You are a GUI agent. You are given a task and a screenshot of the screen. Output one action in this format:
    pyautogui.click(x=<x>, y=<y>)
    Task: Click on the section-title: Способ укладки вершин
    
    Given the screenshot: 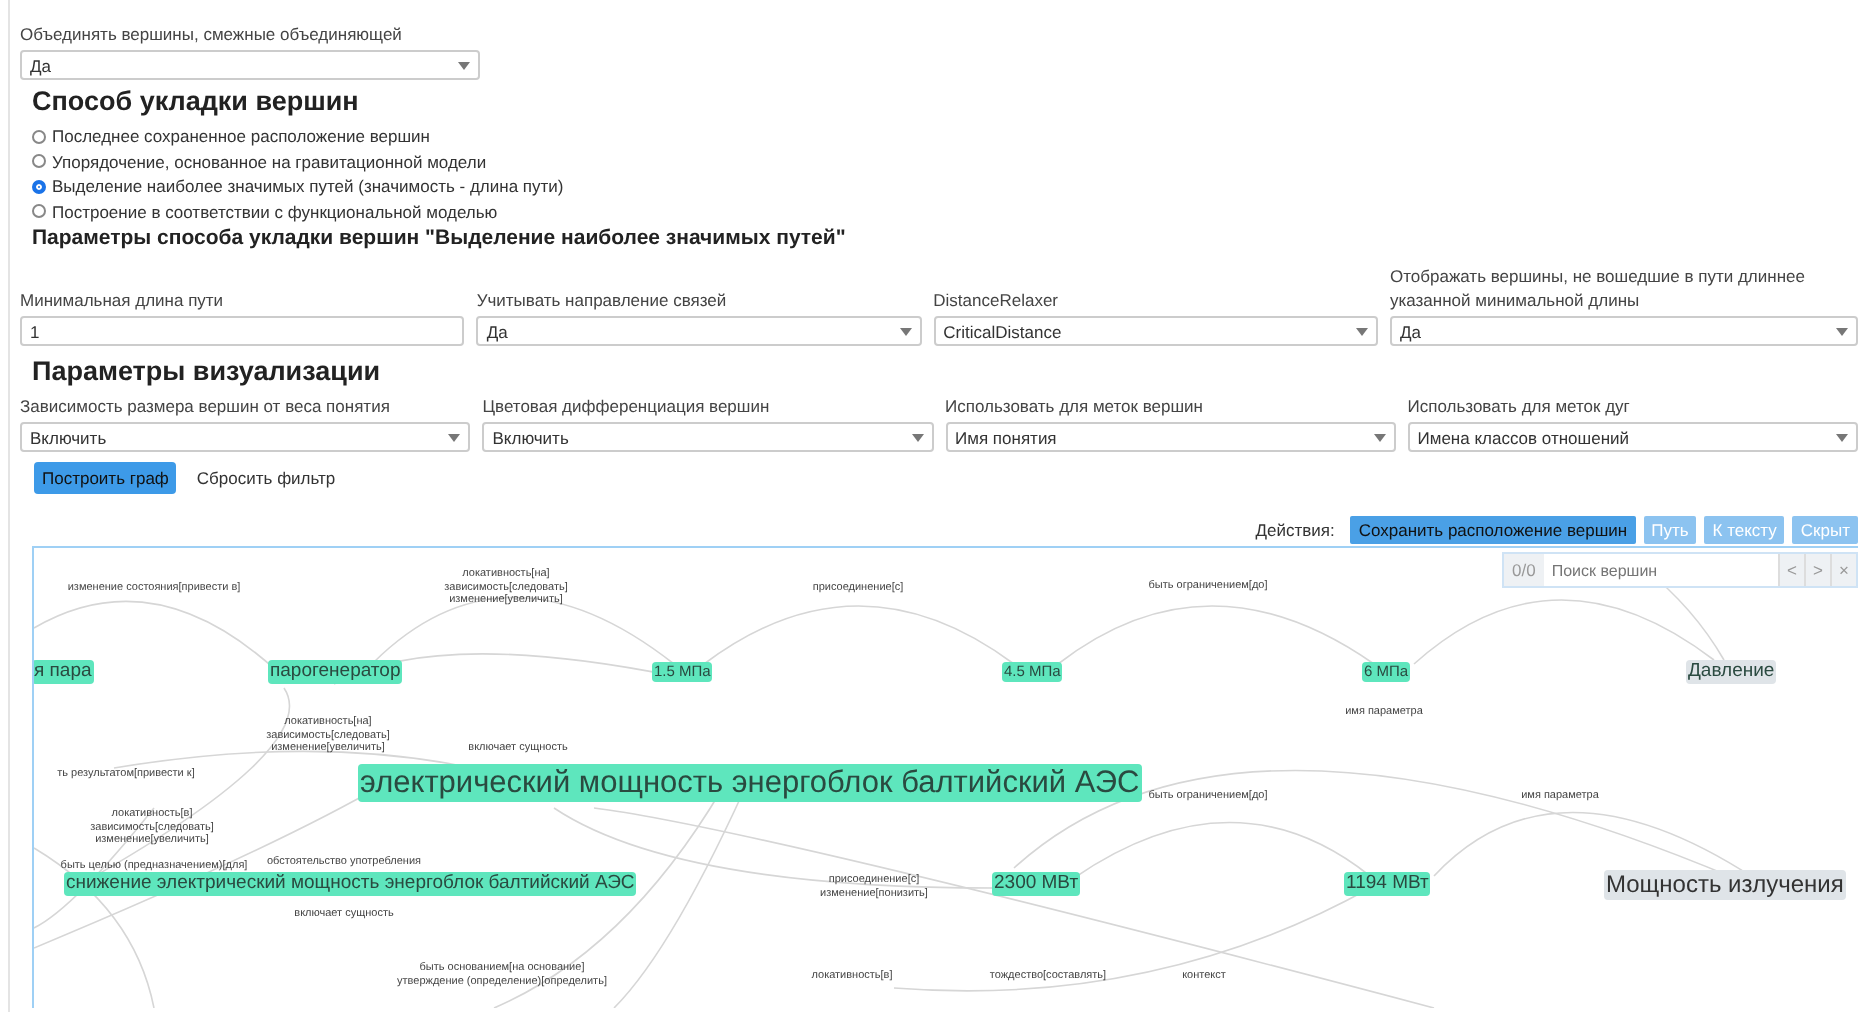 What is the action you would take?
    pyautogui.click(x=196, y=102)
    